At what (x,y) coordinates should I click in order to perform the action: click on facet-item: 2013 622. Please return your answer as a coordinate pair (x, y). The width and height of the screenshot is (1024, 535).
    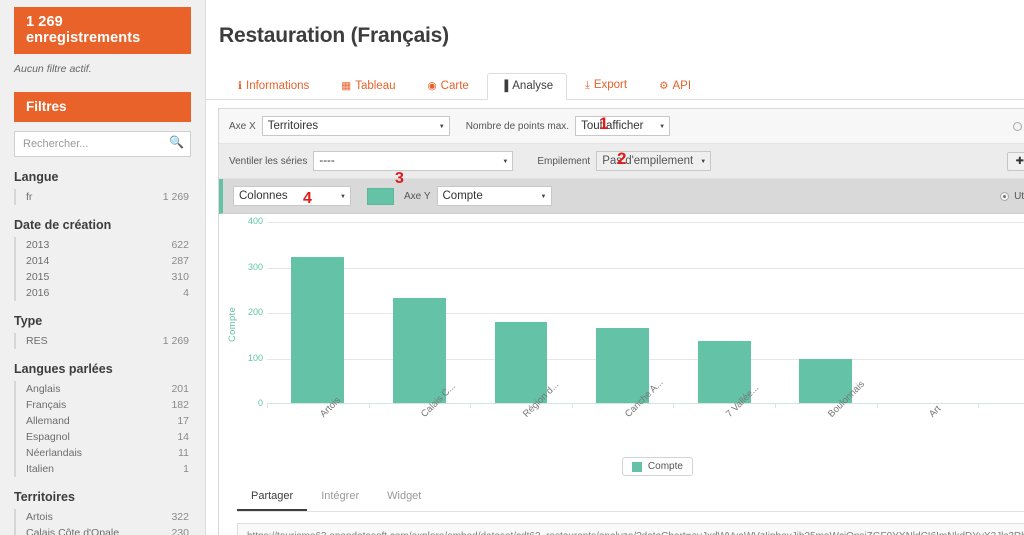
    Looking at the image, I should click on (103, 245).